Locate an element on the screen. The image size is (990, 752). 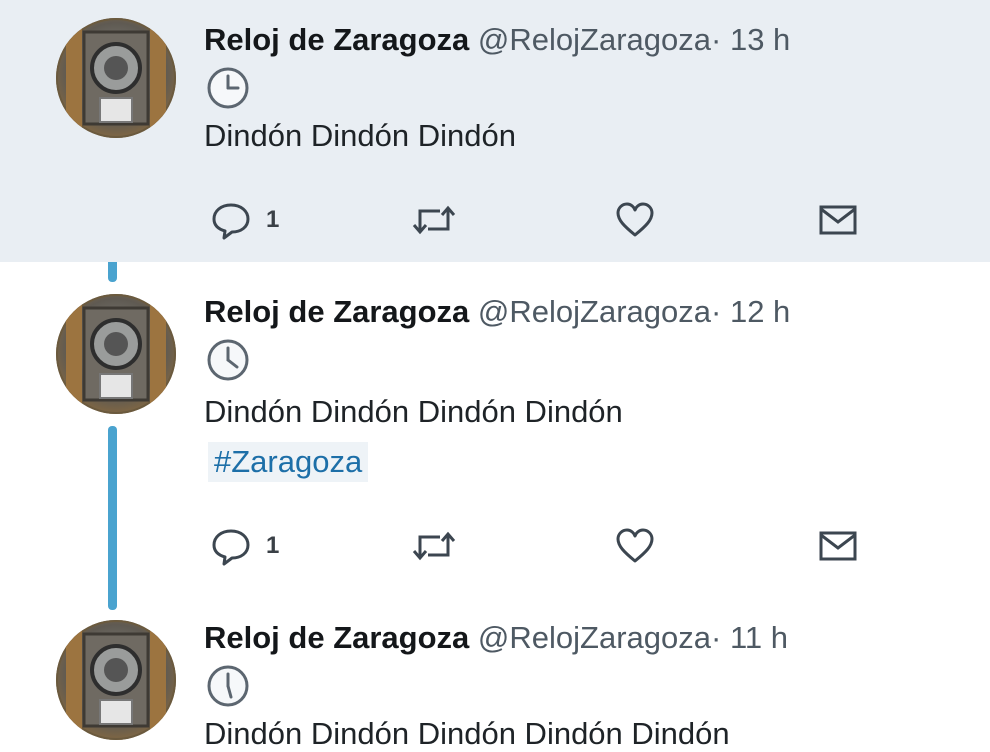
tweet-header: Reloj de Zaragoza @RelojZaragoza· 13 h is located at coordinates (497, 40).